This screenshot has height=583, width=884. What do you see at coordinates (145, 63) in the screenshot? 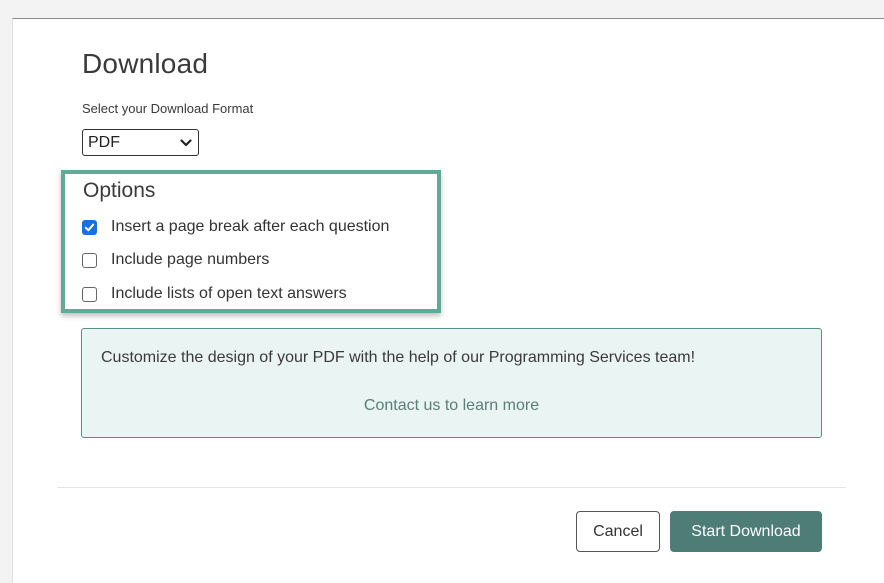
I see `dialog-title: Download` at bounding box center [145, 63].